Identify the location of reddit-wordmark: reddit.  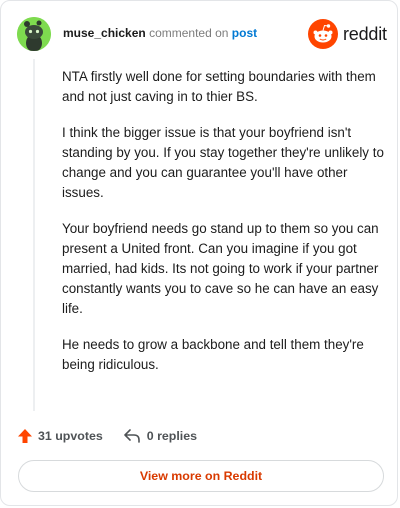
(365, 33).